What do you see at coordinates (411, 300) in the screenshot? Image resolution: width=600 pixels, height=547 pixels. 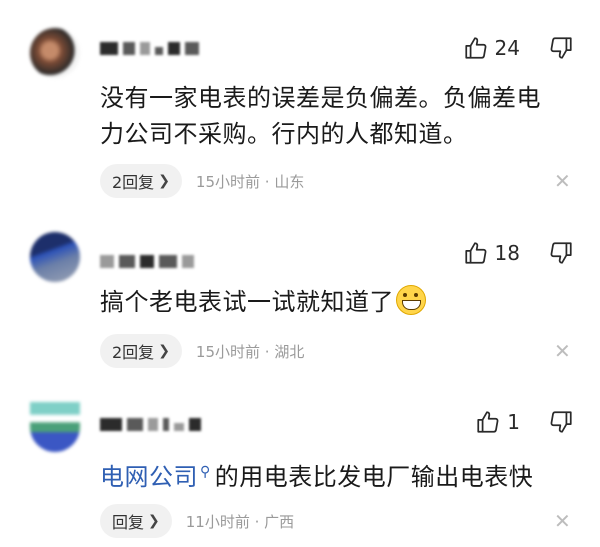 I see `grinning-face-icon` at bounding box center [411, 300].